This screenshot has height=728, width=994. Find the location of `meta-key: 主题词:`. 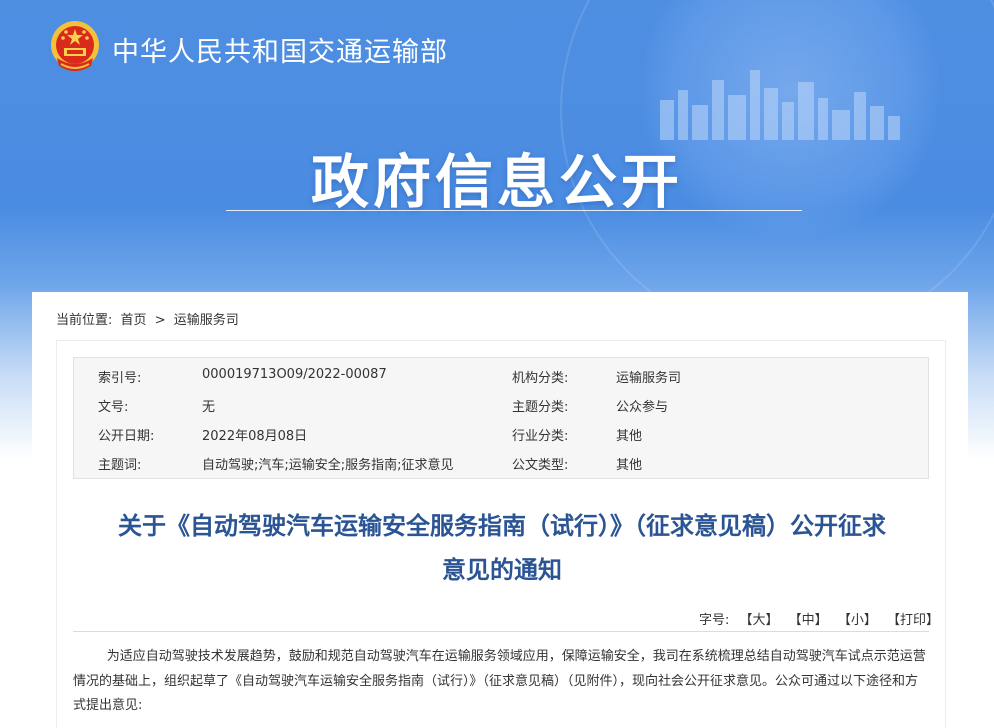

meta-key: 主题词: is located at coordinates (120, 465).